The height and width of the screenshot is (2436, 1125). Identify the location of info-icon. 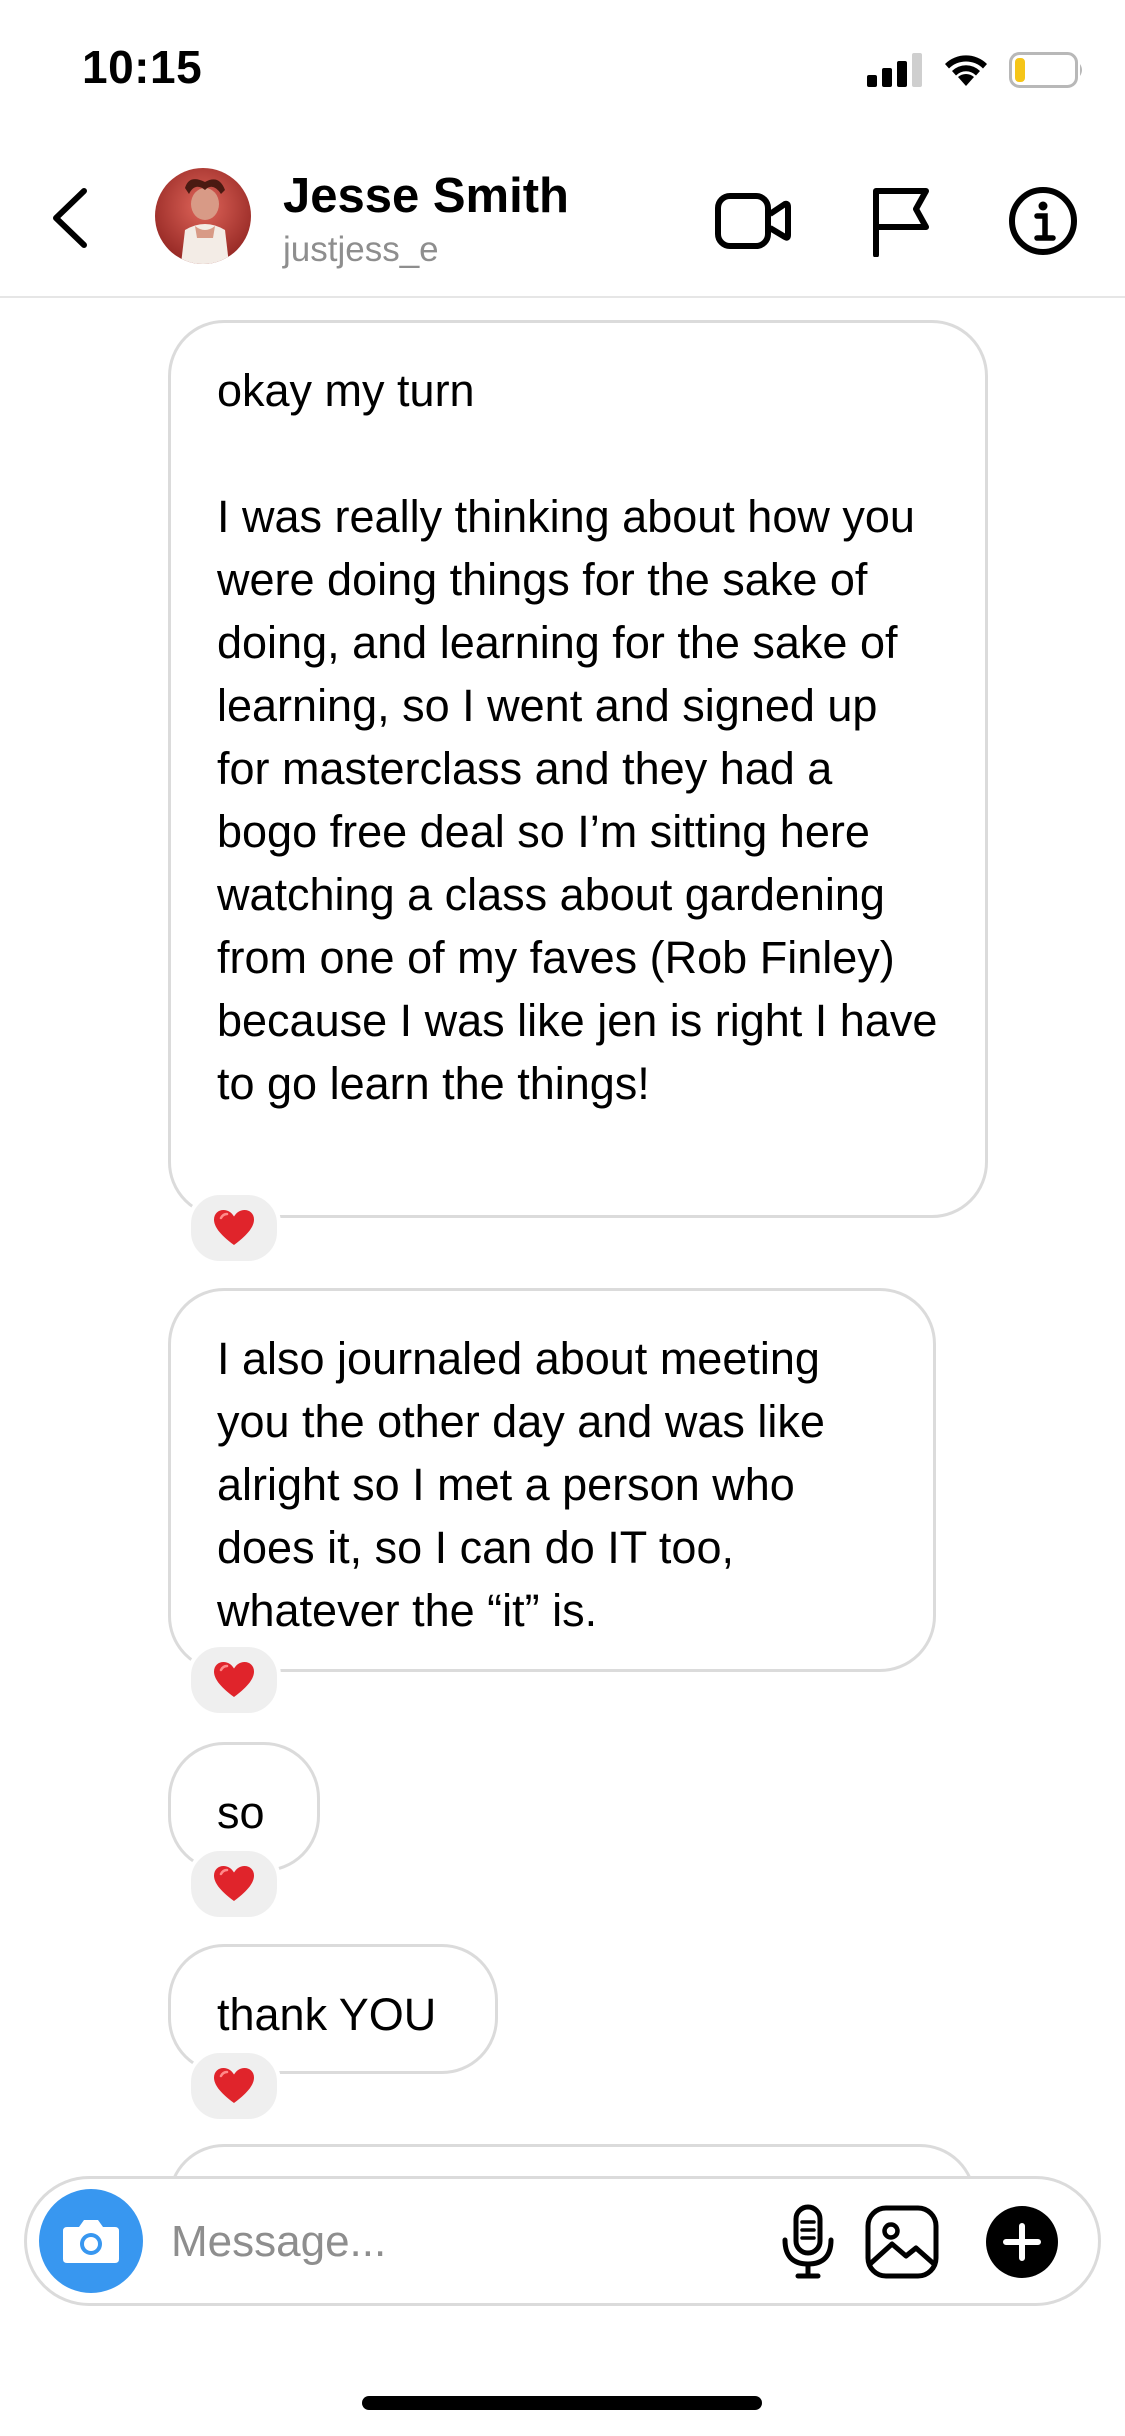
(1043, 221).